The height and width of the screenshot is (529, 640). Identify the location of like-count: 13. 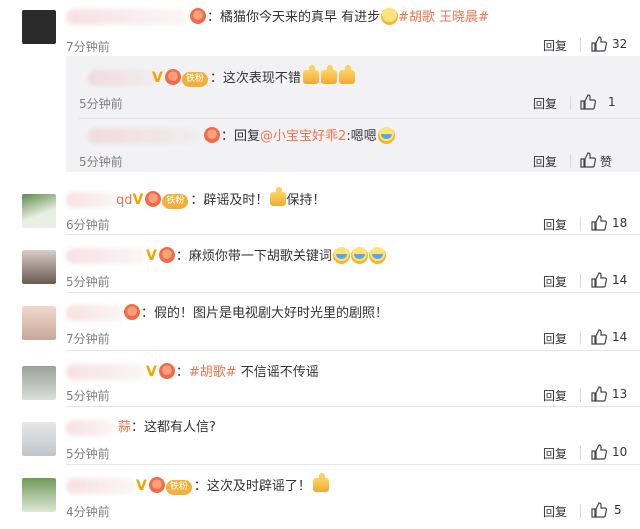
(620, 394).